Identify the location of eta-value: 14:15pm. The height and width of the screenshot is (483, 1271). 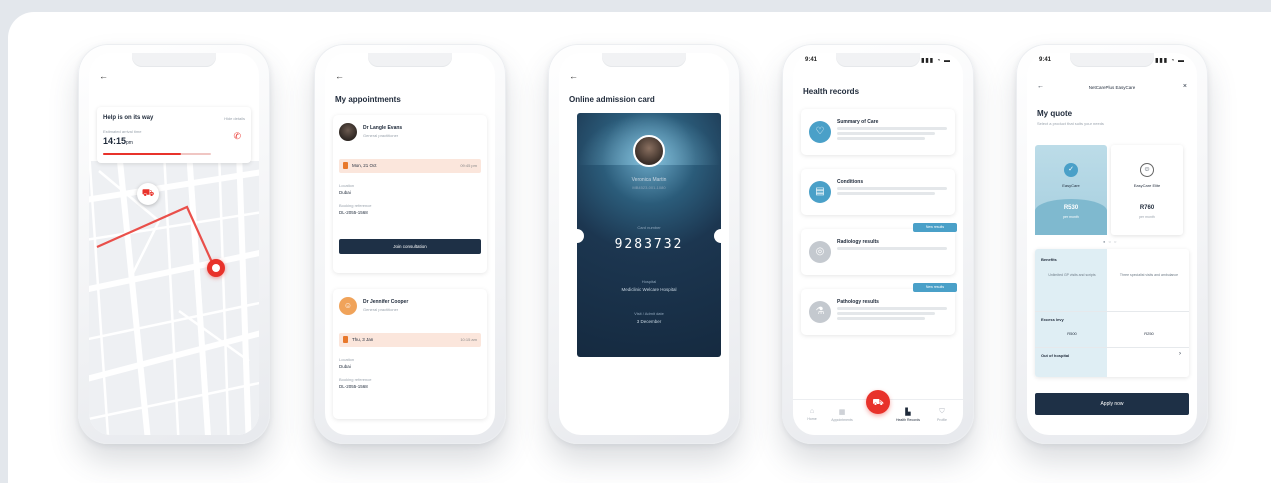
(118, 141).